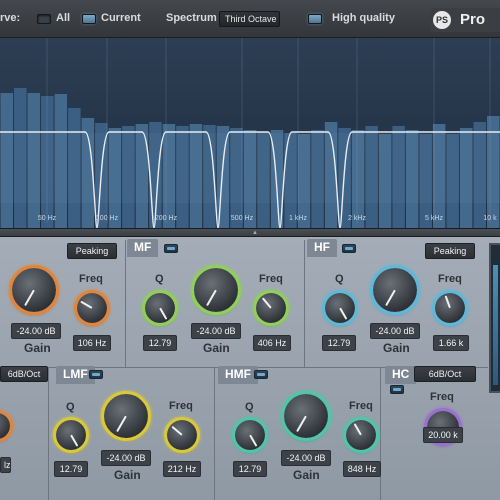 This screenshot has width=500, height=500. What do you see at coordinates (166, 218) in the screenshot?
I see `freq-label: 200 Hz` at bounding box center [166, 218].